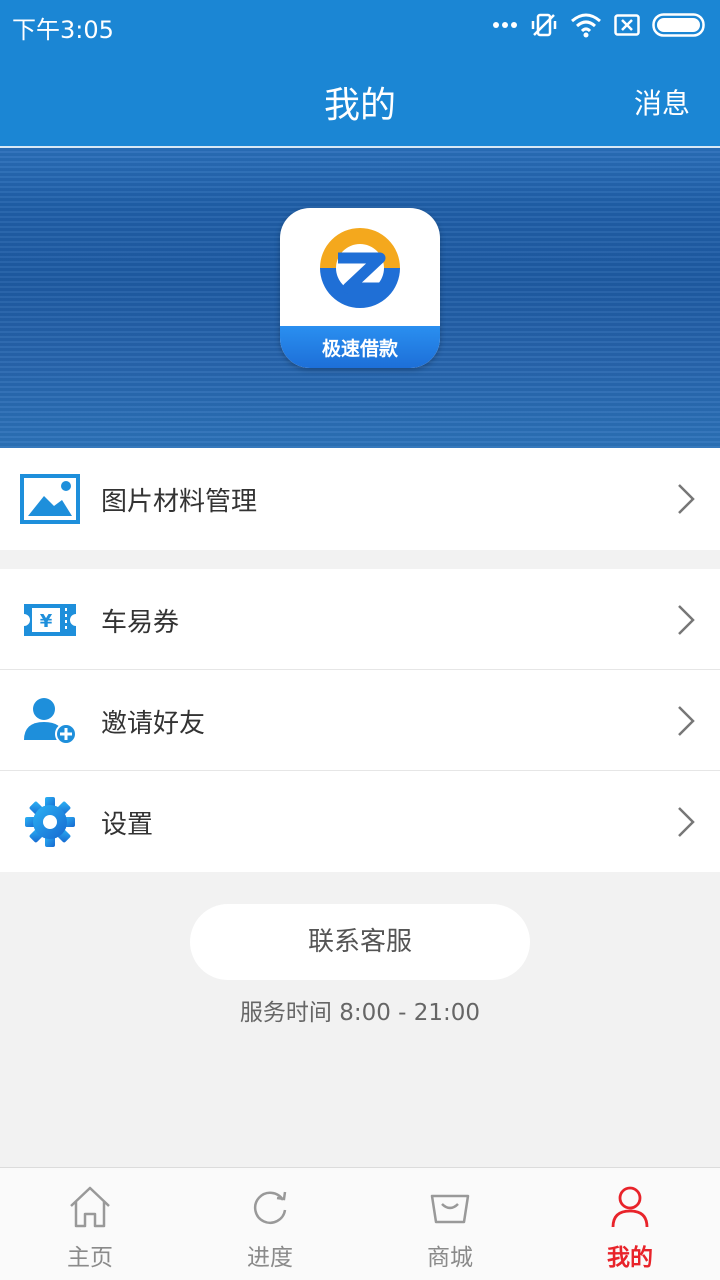 The image size is (720, 1280). I want to click on tab-mall: 商城, so click(450, 1224).